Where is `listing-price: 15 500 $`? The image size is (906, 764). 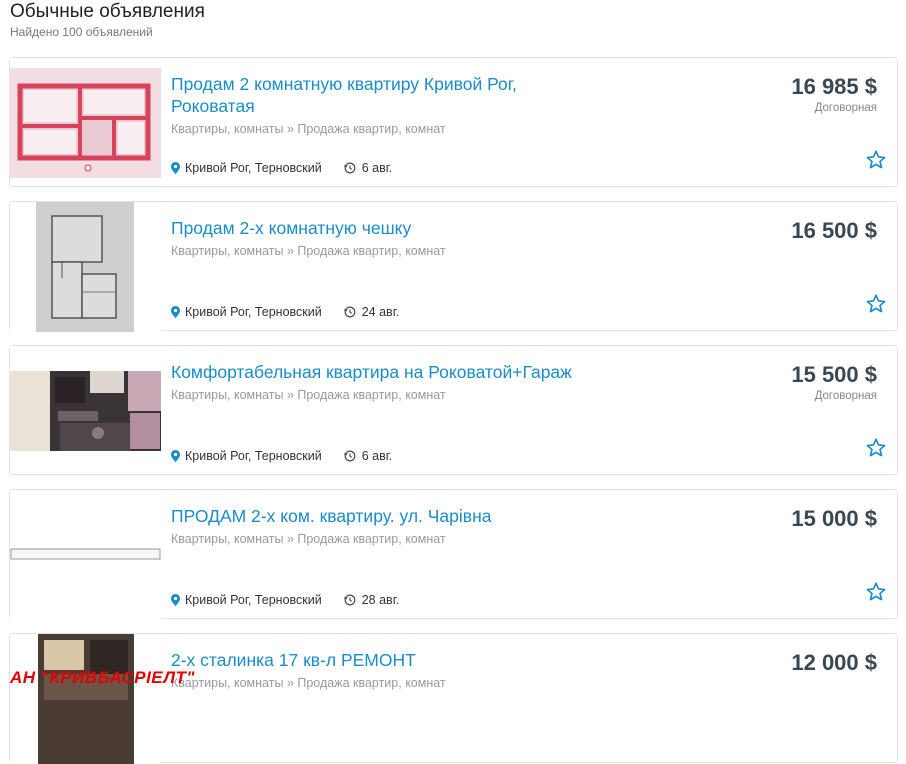
listing-price: 15 500 $ is located at coordinates (834, 374).